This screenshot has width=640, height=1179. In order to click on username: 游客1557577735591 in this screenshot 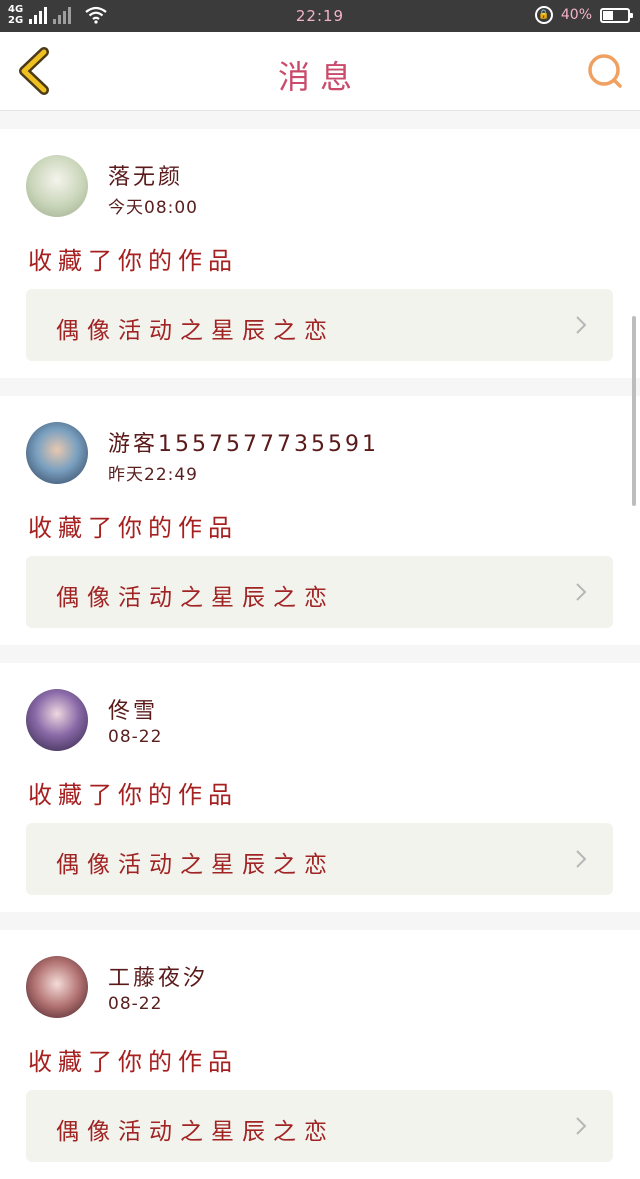, I will do `click(243, 442)`.